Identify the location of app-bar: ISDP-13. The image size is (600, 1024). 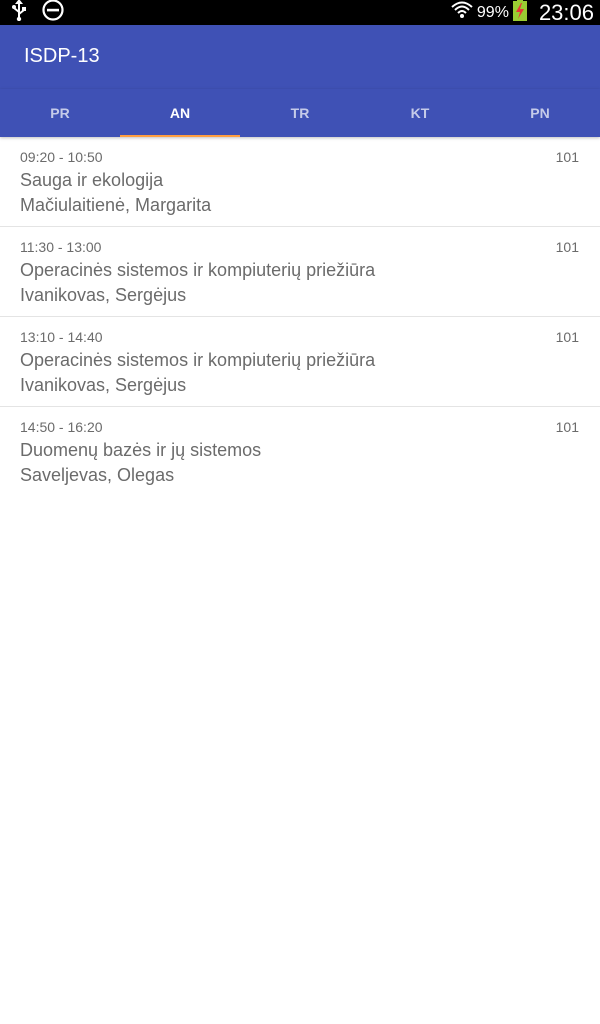
(300, 57).